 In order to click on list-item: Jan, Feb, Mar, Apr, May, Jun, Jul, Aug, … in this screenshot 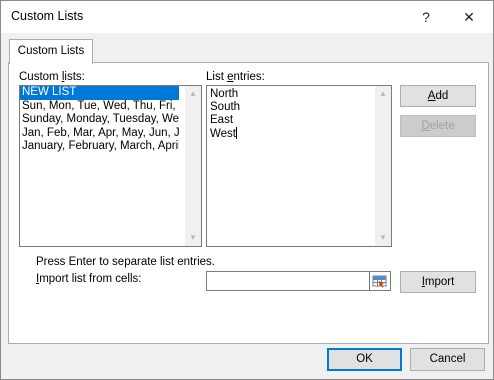, I will do `click(99, 134)`.